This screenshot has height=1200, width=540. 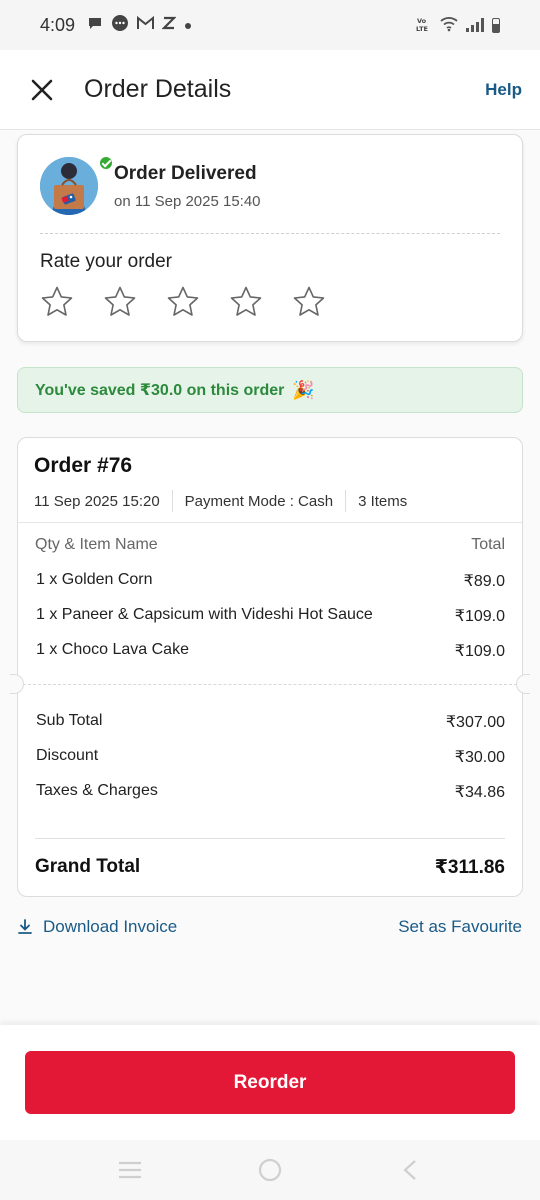 I want to click on summary-label: Discount, so click(x=67, y=755).